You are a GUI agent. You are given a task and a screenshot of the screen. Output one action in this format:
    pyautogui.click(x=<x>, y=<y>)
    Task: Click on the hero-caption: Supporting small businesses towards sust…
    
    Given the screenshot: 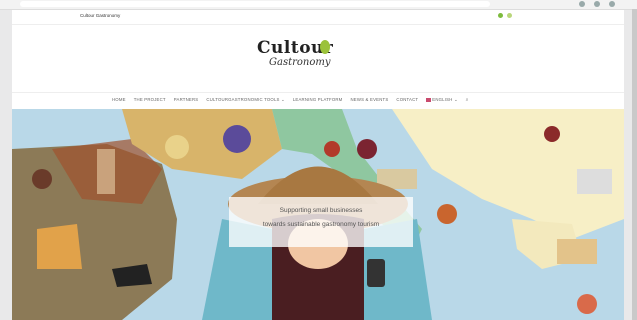 What is the action you would take?
    pyautogui.click(x=321, y=222)
    